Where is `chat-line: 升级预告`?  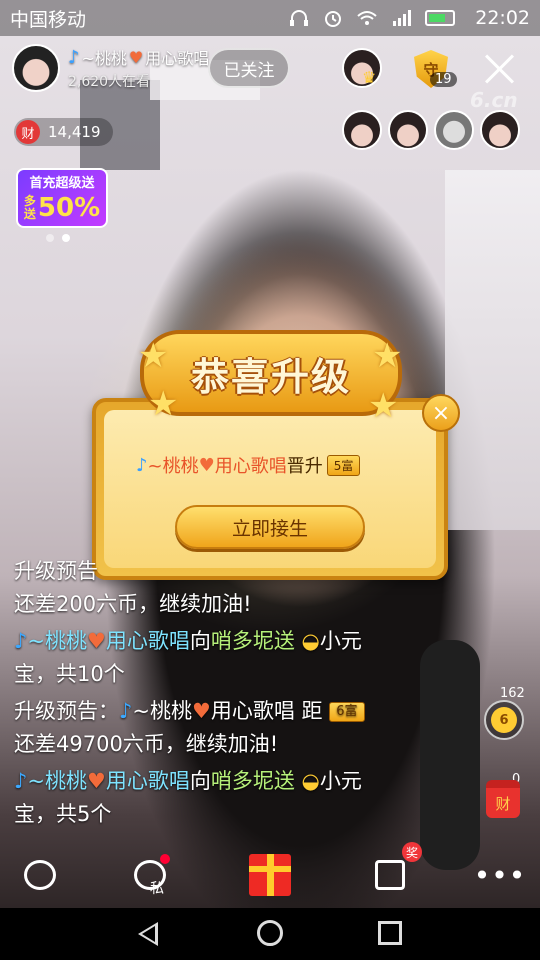
chat-line: 升级预告 is located at coordinates (56, 571).